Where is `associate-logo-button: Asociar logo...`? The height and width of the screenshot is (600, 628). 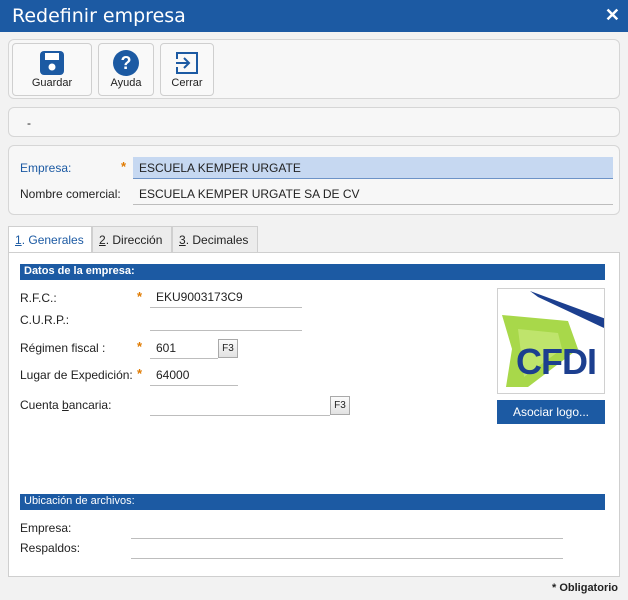 associate-logo-button: Asociar logo... is located at coordinates (551, 412).